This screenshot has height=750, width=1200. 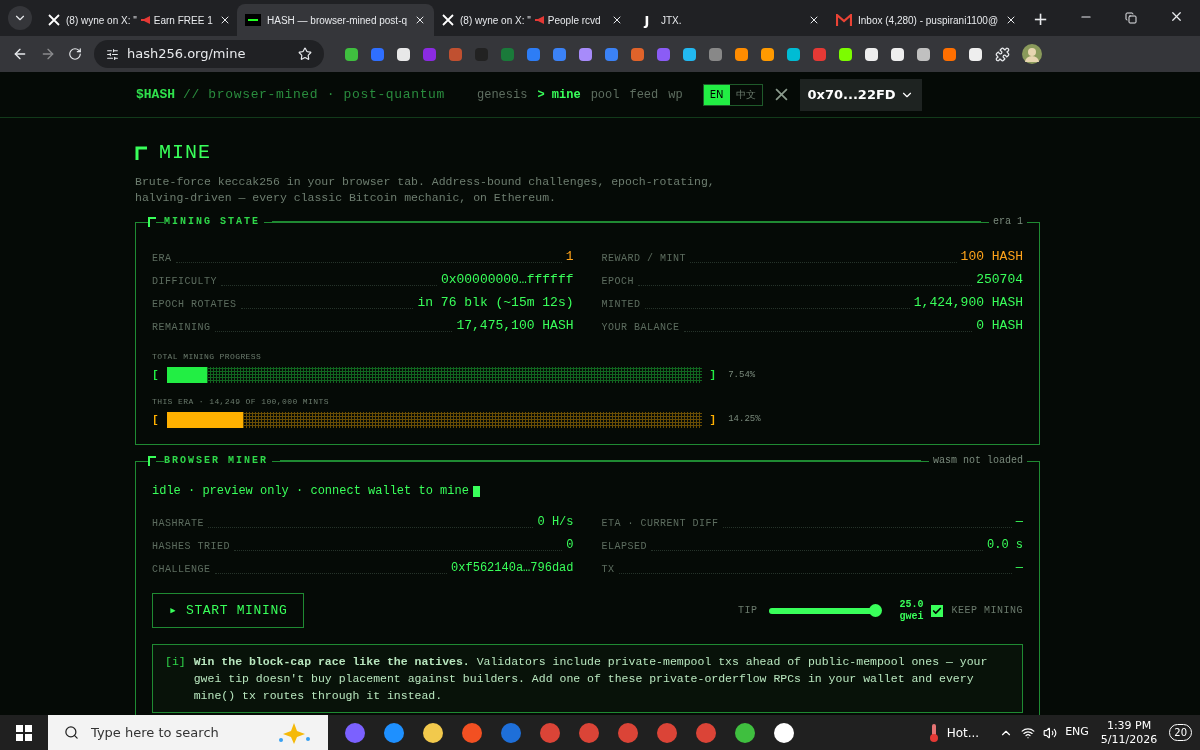 What do you see at coordinates (1041, 19) in the screenshot?
I see `new-tab-button: +` at bounding box center [1041, 19].